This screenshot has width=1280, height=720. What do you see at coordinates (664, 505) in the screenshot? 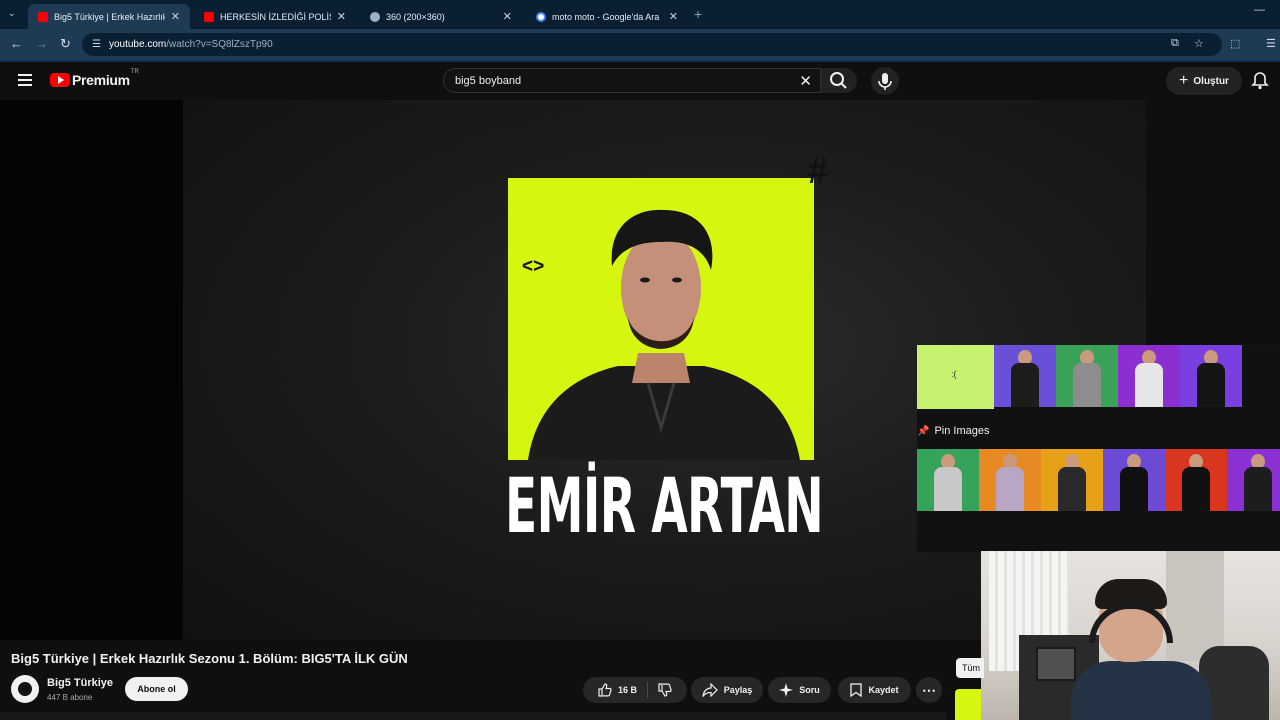
I see `poster-name-text: EMİR ARTAN` at bounding box center [664, 505].